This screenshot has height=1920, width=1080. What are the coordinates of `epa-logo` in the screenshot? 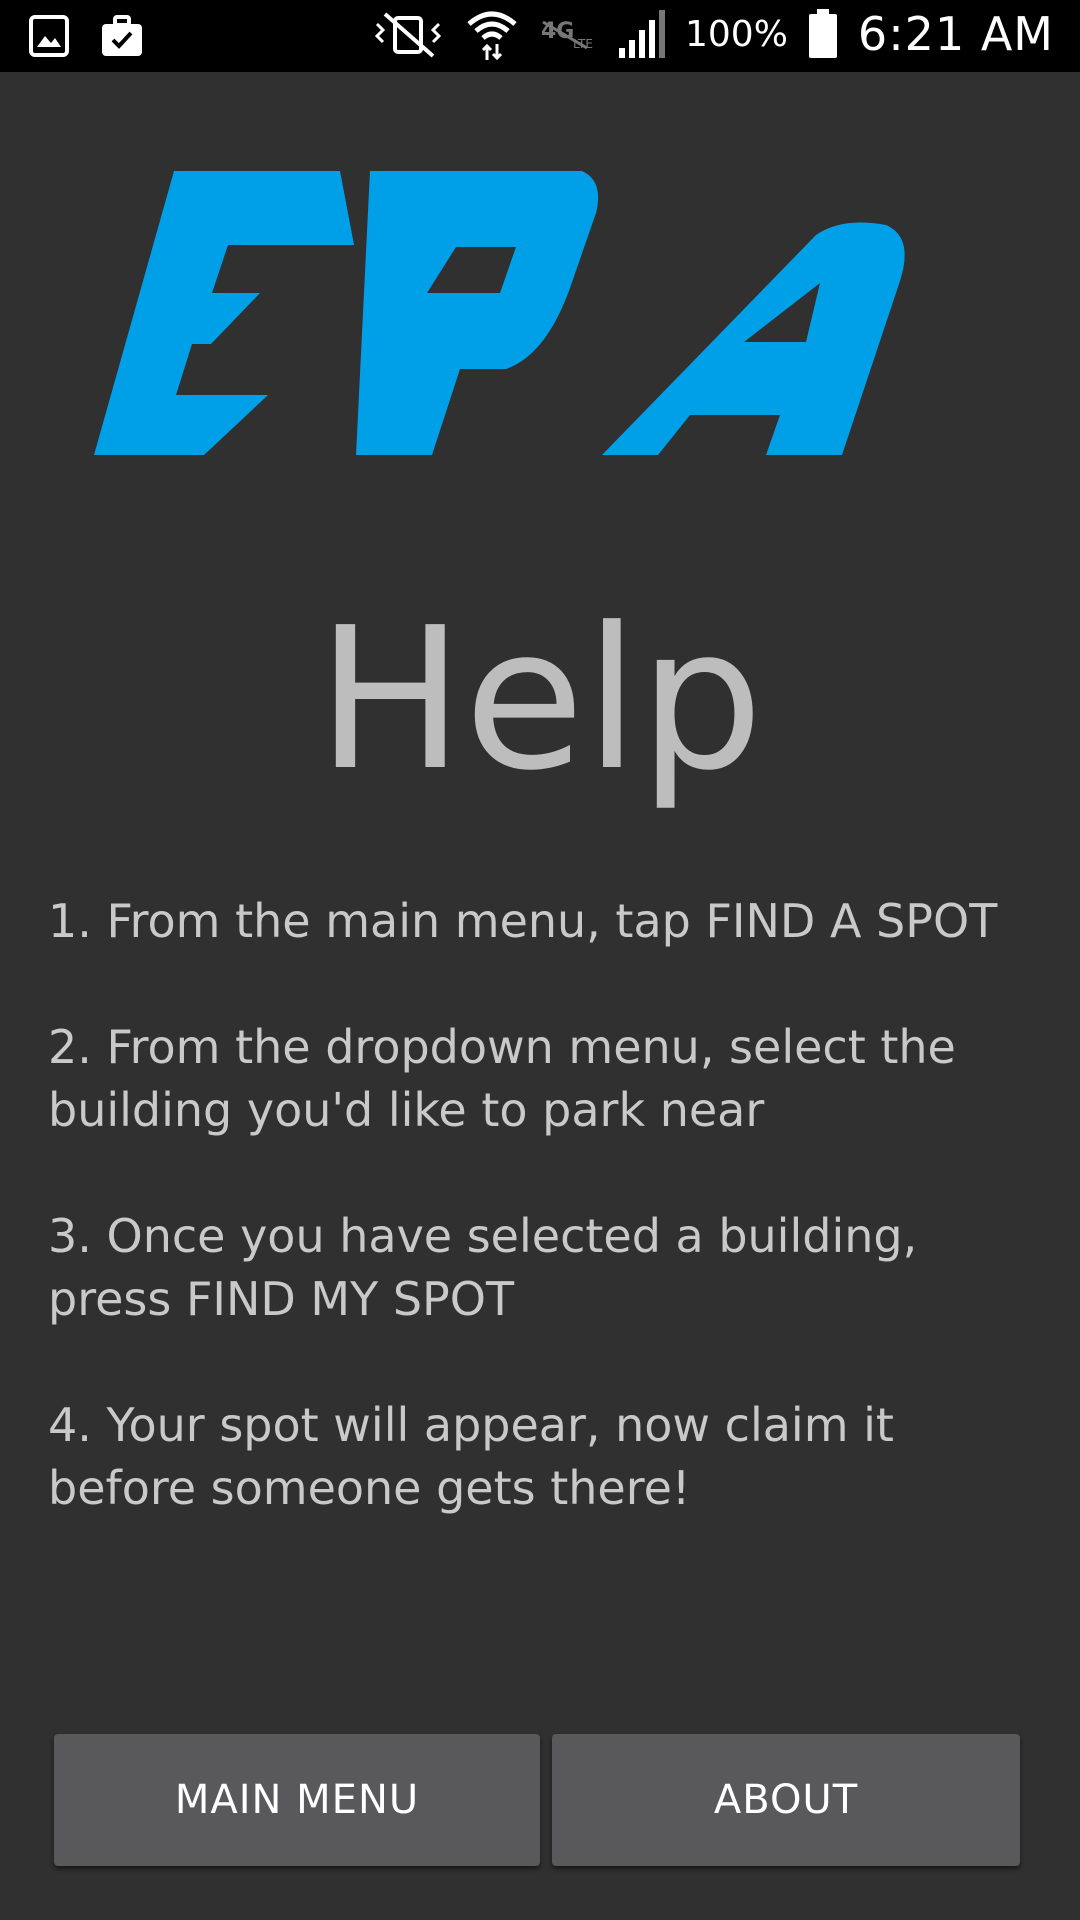 It's located at (499, 313).